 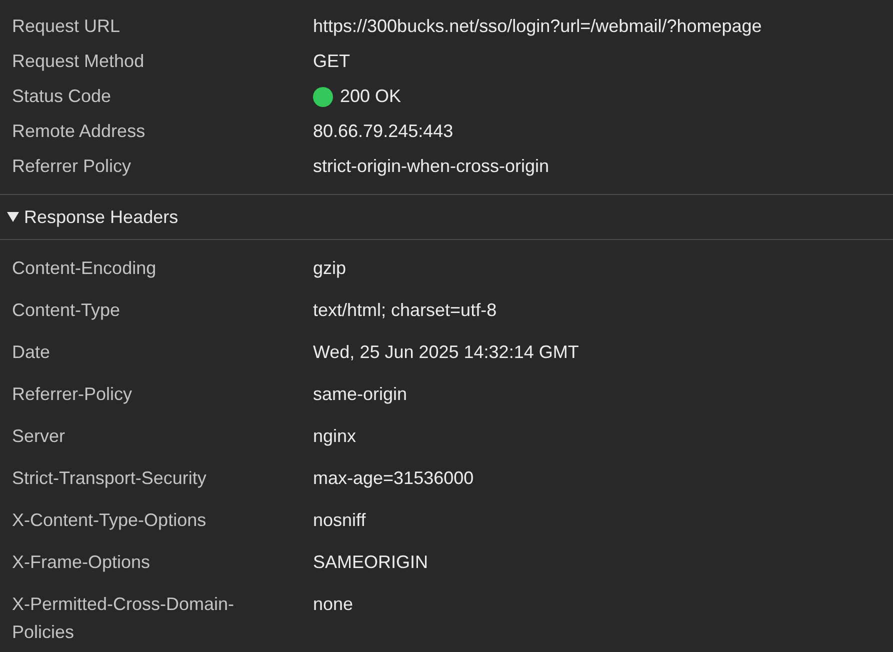 I want to click on header-name: X-Frame-Options, so click(x=82, y=562).